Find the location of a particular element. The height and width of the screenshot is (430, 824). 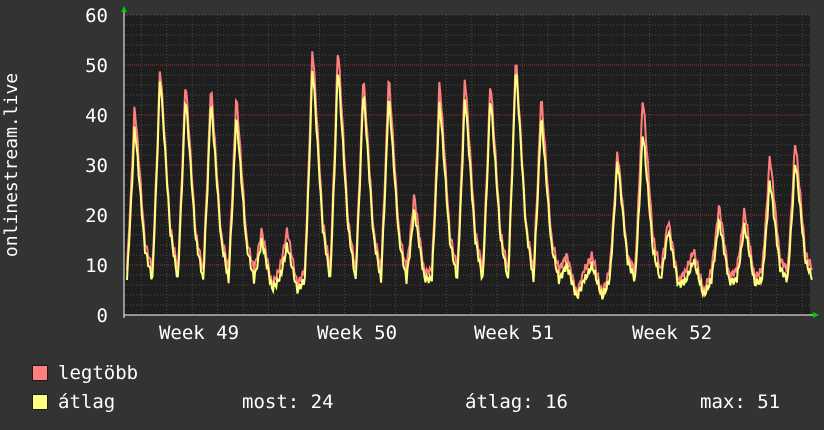

legend-item-atlag: átlag is located at coordinates (73, 402).